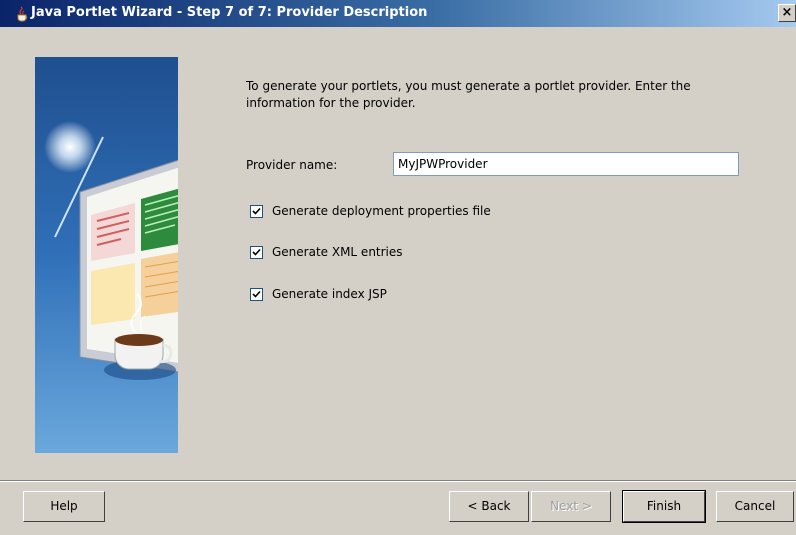 The height and width of the screenshot is (535, 796). I want to click on help-button: Help, so click(64, 506).